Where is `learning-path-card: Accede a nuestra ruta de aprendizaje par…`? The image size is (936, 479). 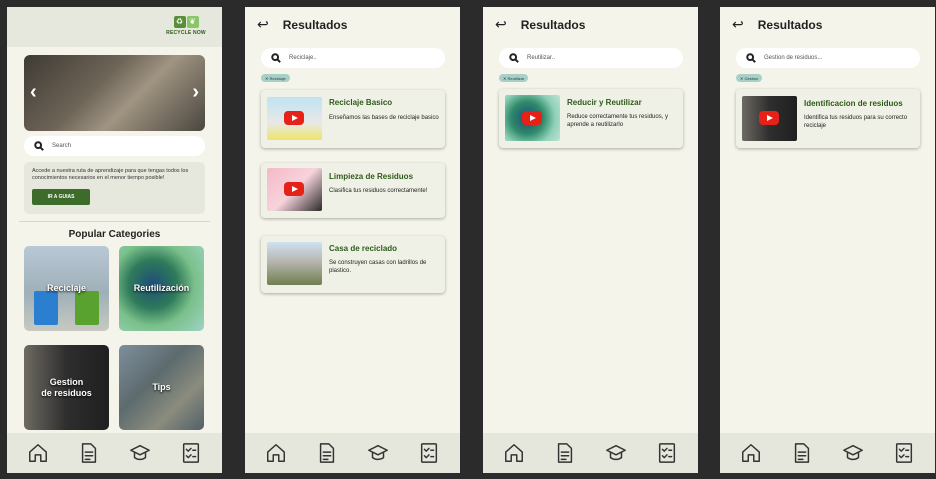 learning-path-card: Accede a nuestra ruta de aprendizaje par… is located at coordinates (114, 188).